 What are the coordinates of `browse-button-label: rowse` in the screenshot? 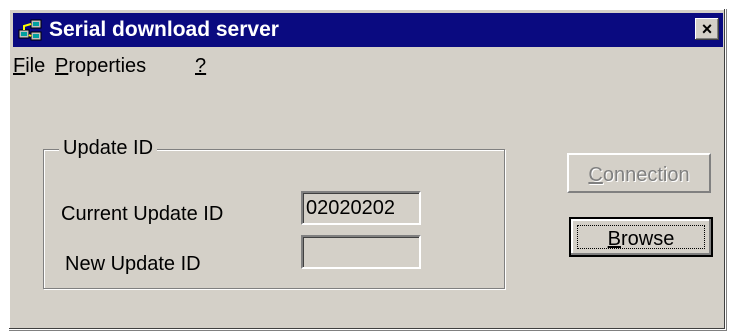 It's located at (647, 239).